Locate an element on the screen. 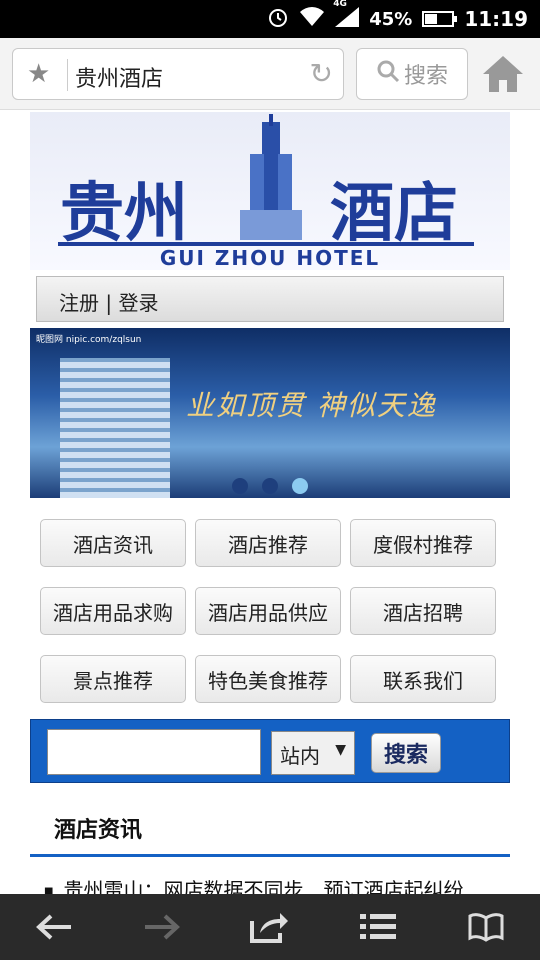  menu-button: 度假村推荐 is located at coordinates (423, 543).